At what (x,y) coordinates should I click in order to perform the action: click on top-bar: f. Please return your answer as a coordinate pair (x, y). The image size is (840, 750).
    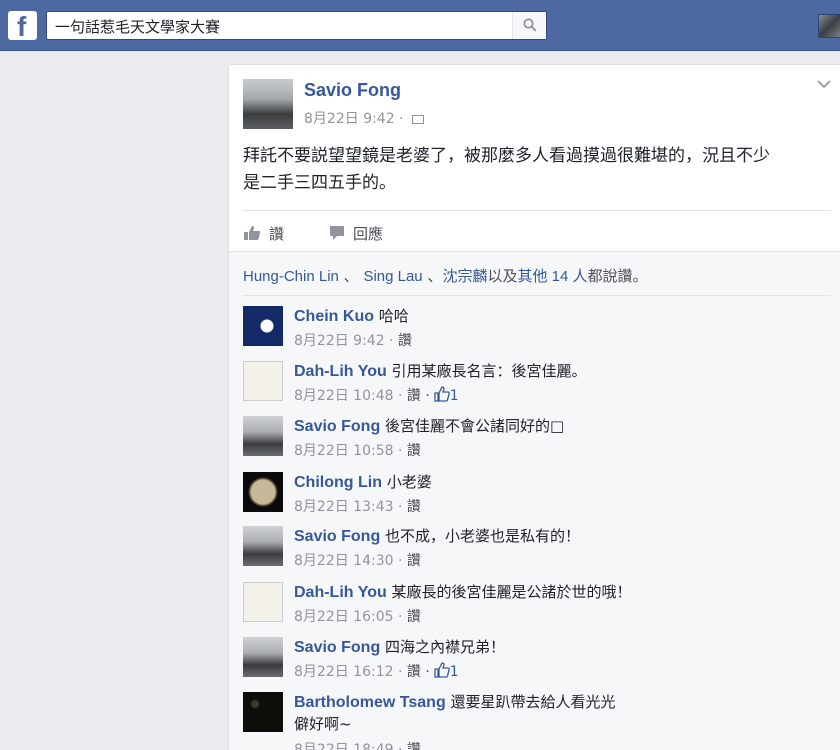
    Looking at the image, I should click on (420, 25).